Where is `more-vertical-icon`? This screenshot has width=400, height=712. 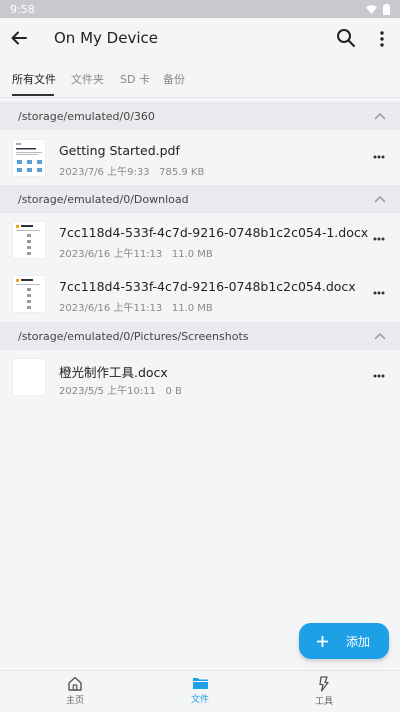 more-vertical-icon is located at coordinates (382, 39).